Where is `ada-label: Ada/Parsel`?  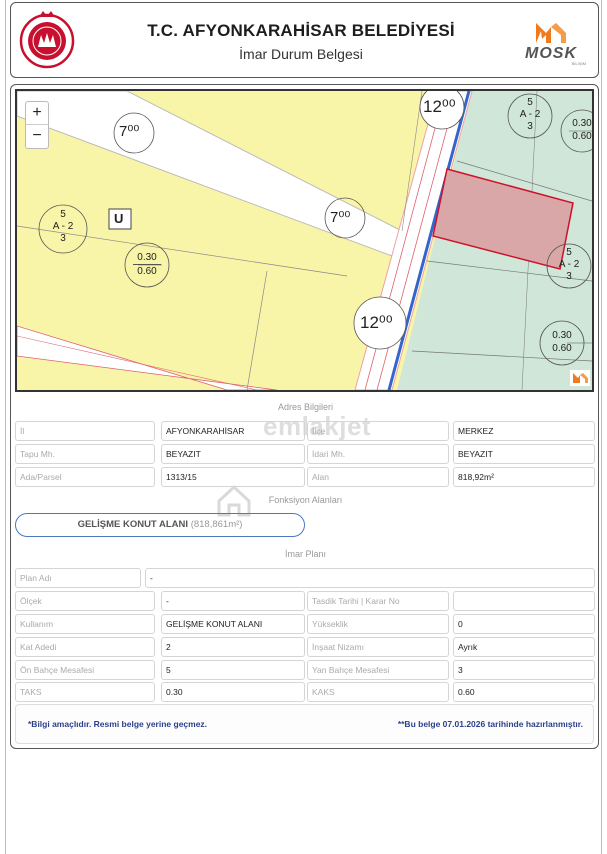
ada-label: Ada/Parsel is located at coordinates (85, 477).